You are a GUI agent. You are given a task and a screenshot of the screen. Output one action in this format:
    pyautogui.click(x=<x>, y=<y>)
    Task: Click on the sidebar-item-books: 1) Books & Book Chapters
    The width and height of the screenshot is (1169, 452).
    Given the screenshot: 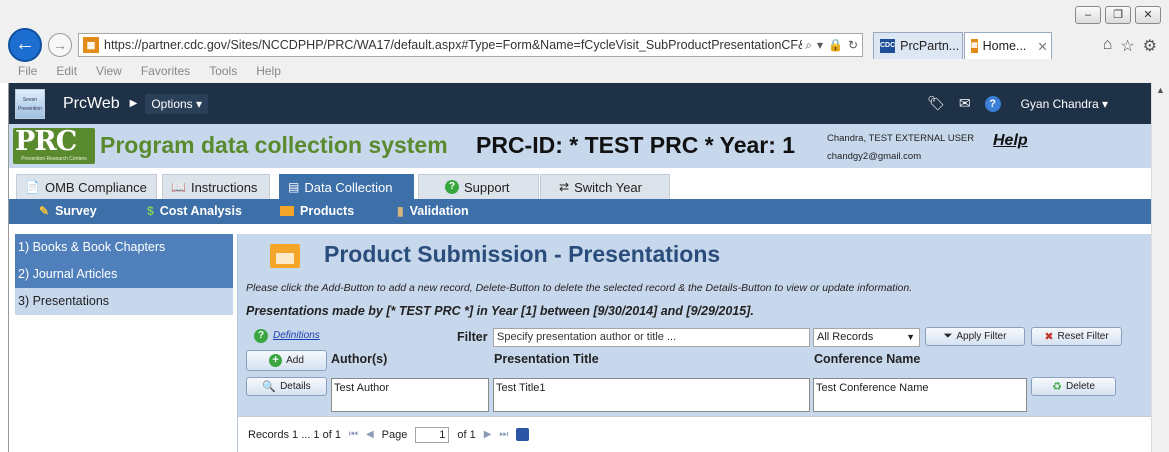 What is the action you would take?
    pyautogui.click(x=124, y=247)
    